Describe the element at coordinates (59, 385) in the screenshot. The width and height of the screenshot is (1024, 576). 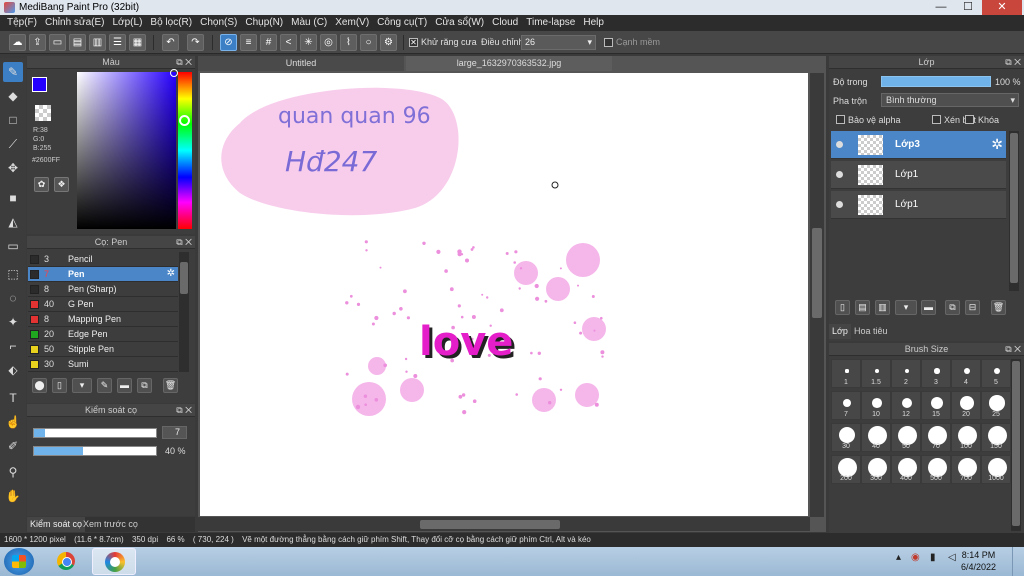
I see `new-brush-icon: ▯` at that location.